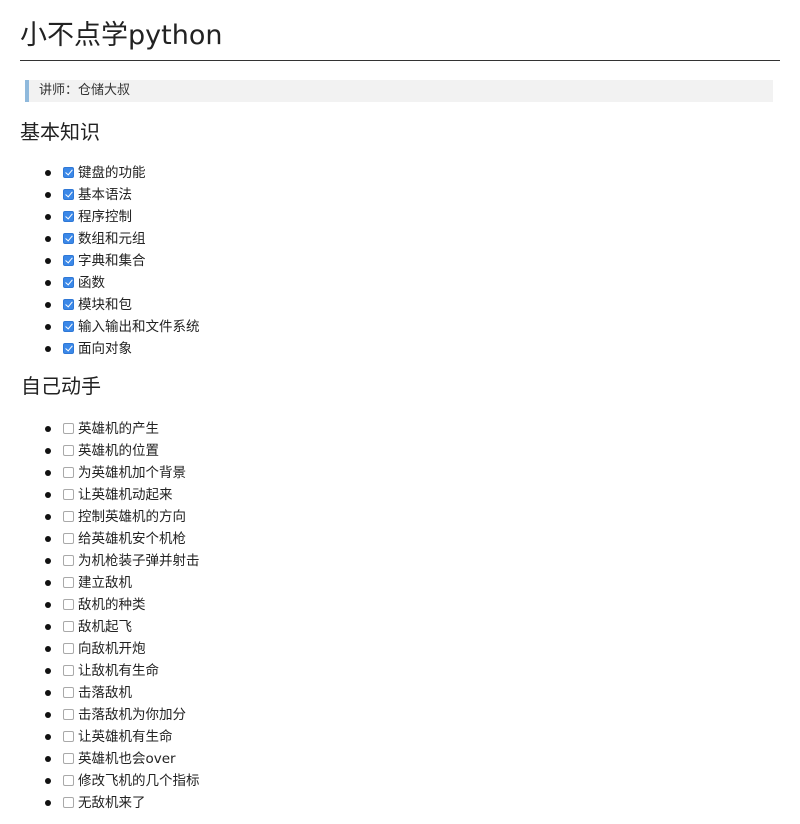 The width and height of the screenshot is (800, 824). Describe the element at coordinates (399, 91) in the screenshot. I see `instructor-note: 讲师：仓储大叔` at that location.